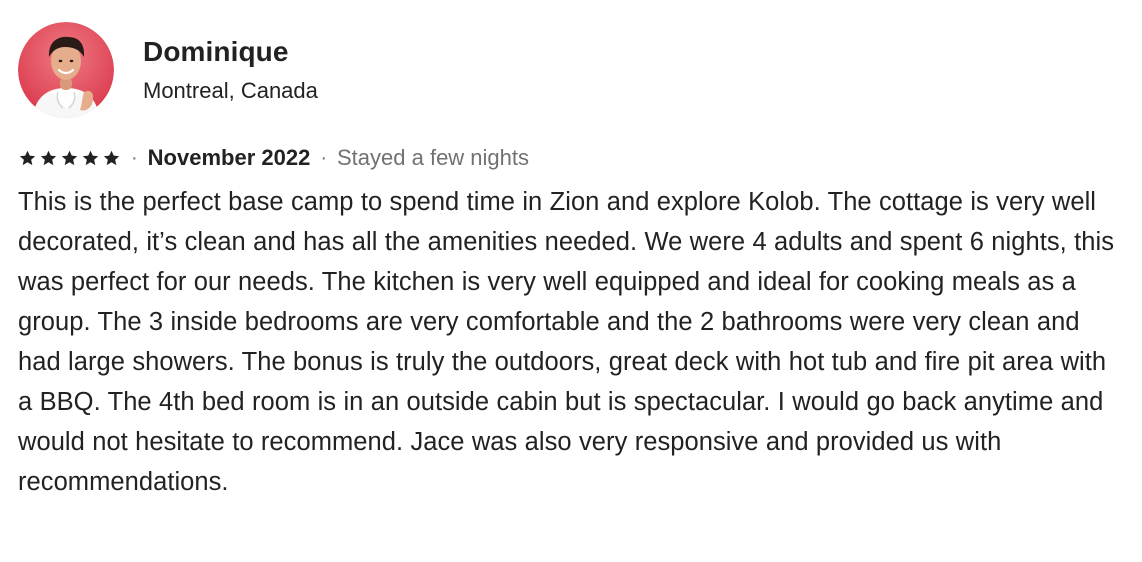 The image size is (1142, 562). Describe the element at coordinates (229, 157) in the screenshot. I see `review-date: November 2022` at that location.